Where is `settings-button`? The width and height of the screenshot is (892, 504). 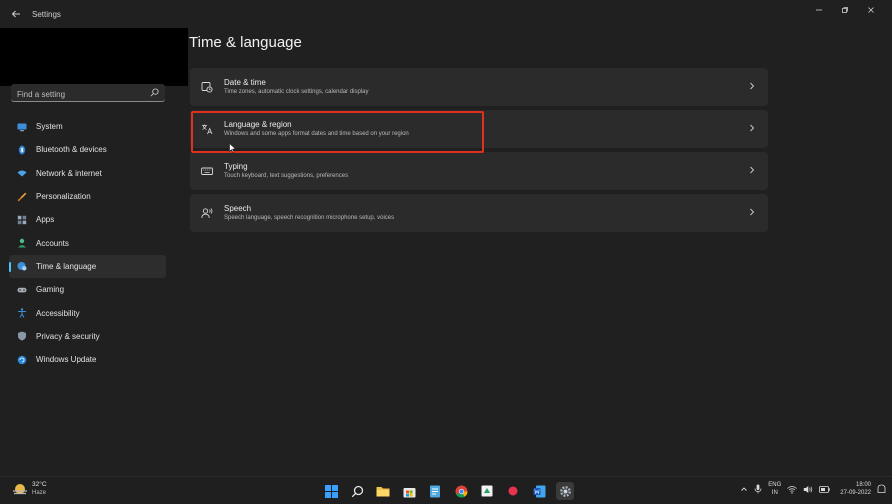 settings-button is located at coordinates (565, 491).